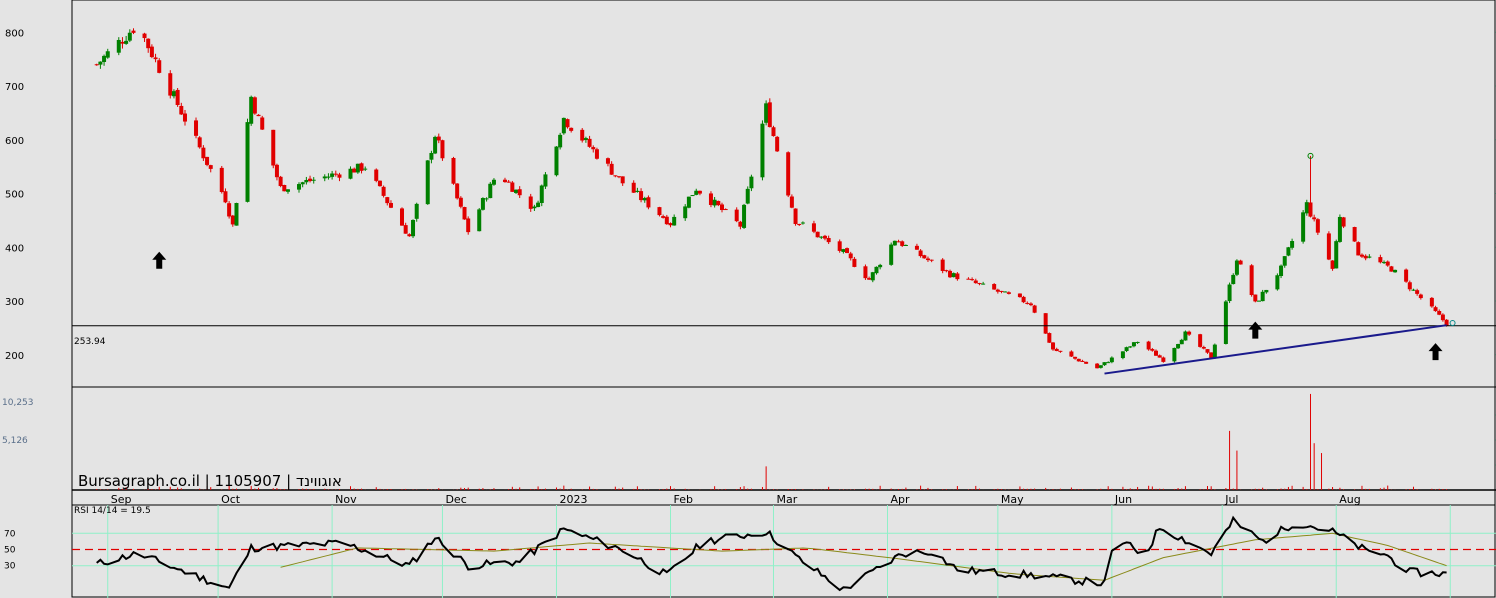 The width and height of the screenshot is (1496, 598). I want to click on month-tick-label: Jun, so click(1123, 499).